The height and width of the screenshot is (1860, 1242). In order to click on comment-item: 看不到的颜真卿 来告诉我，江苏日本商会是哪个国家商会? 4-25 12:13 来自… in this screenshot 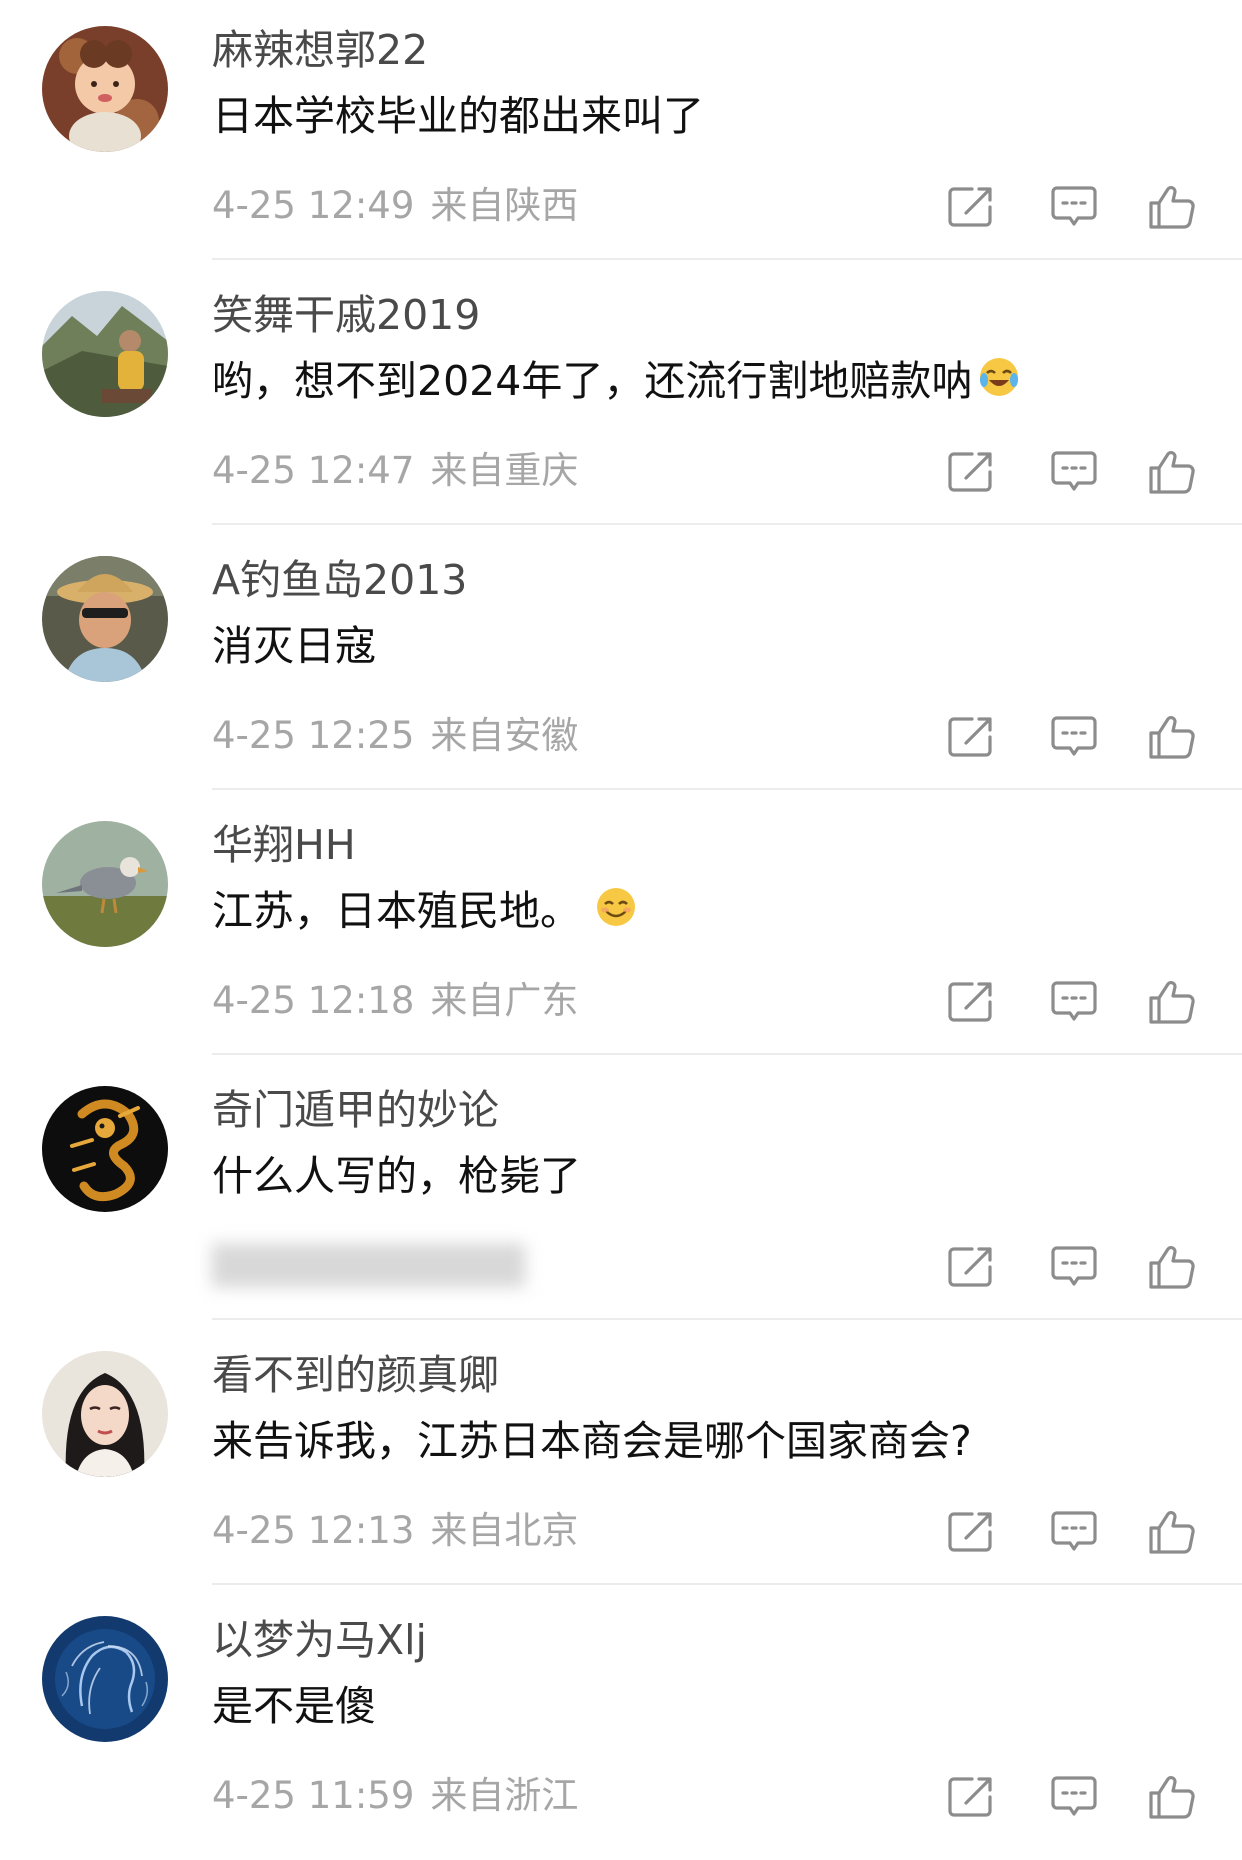, I will do `click(621, 1457)`.